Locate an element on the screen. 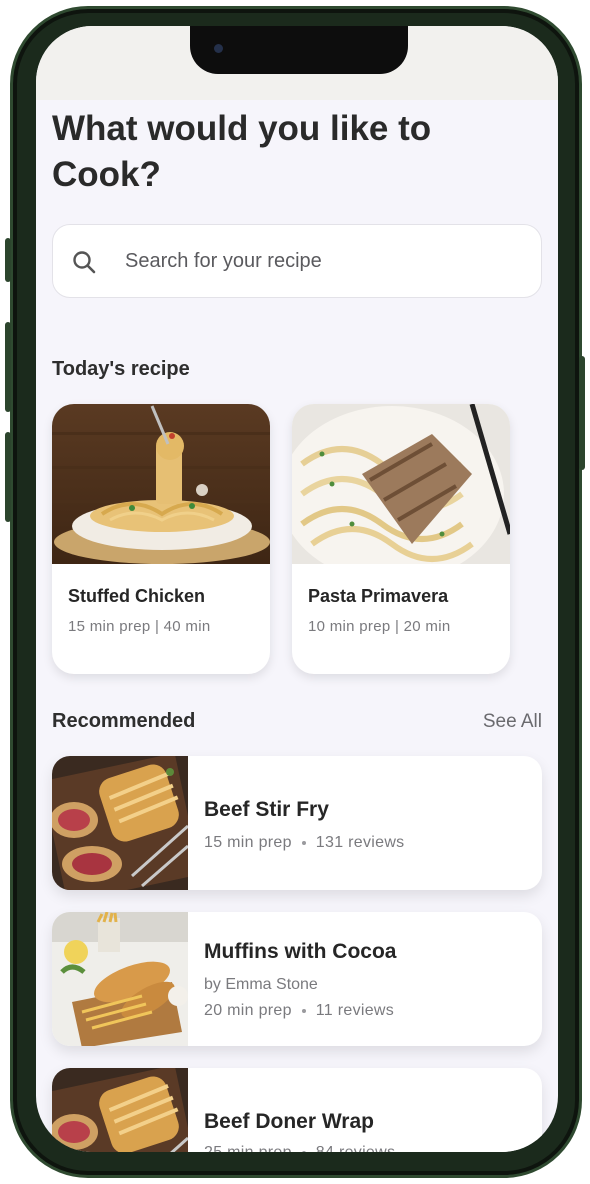  recommended-card-beef-doner-wrap: Beef Doner Wrap 25 min prep 84 reviews is located at coordinates (297, 1110).